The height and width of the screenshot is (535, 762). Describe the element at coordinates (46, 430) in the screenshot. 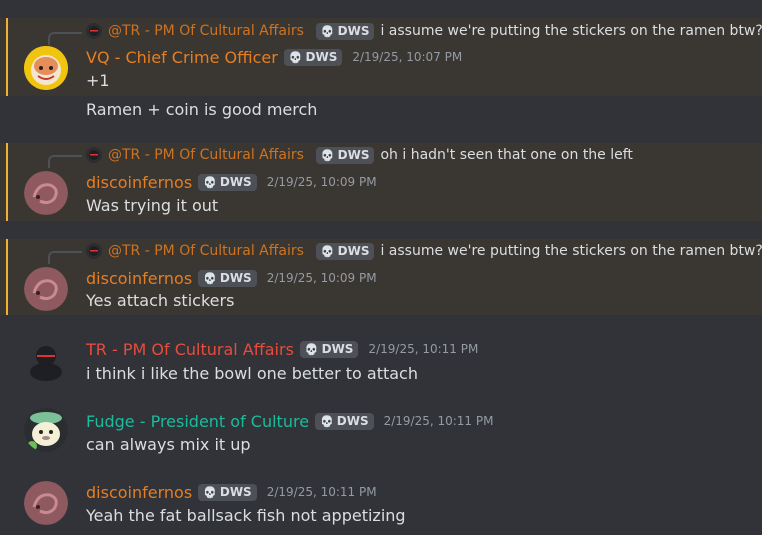

I see `dog-avatar-icon` at that location.